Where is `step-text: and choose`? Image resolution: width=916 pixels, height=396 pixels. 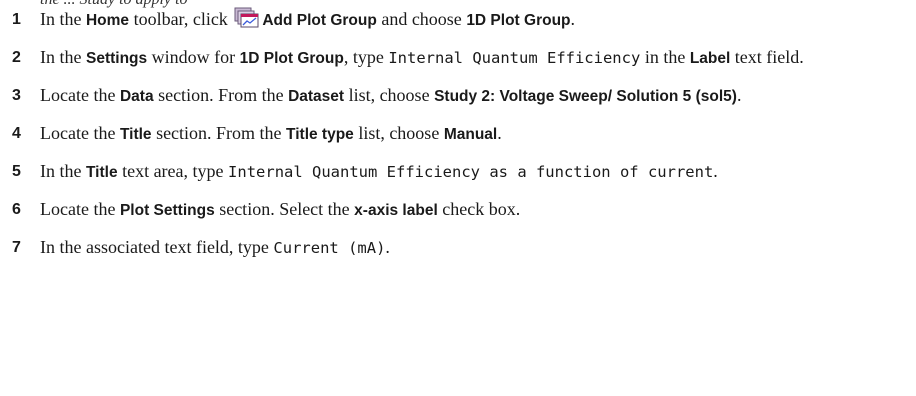
step-text: and choose is located at coordinates (421, 19).